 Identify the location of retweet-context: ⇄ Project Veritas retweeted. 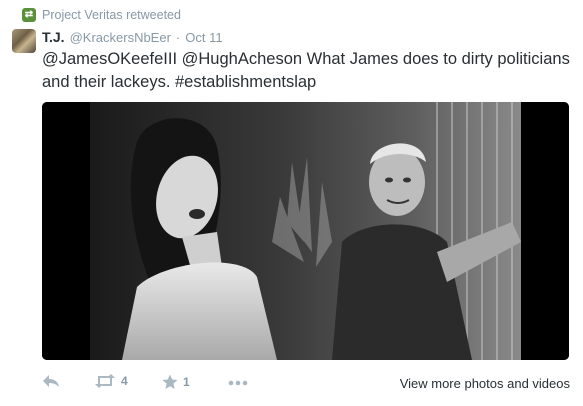
(101, 15).